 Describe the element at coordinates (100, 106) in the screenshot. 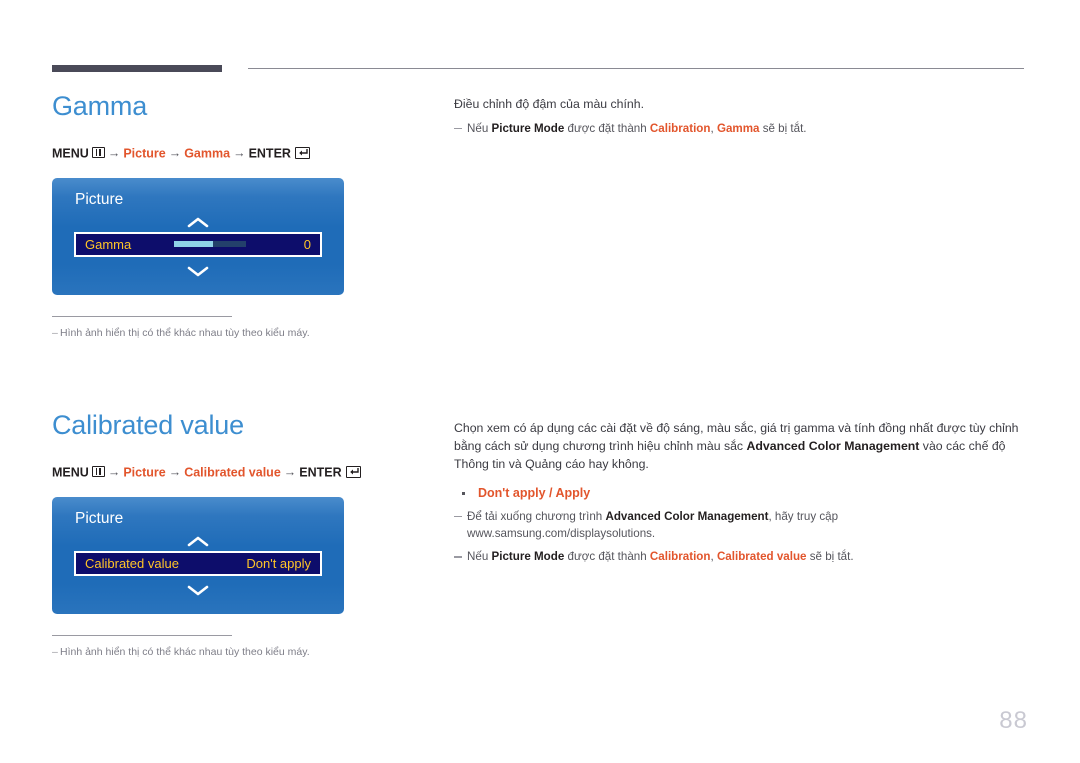

I see `page-title-gamma: Gamma` at that location.